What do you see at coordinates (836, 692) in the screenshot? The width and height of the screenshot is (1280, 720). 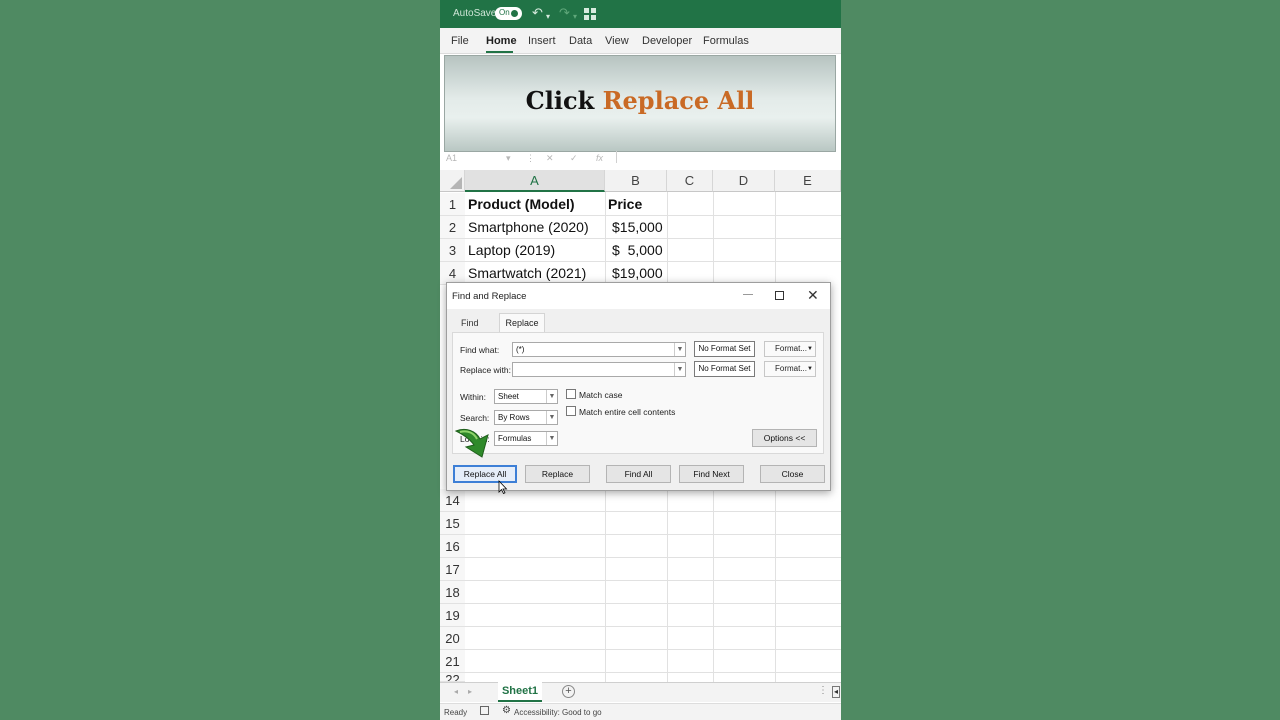 I see `horizontal-scroll-icon: ◂` at bounding box center [836, 692].